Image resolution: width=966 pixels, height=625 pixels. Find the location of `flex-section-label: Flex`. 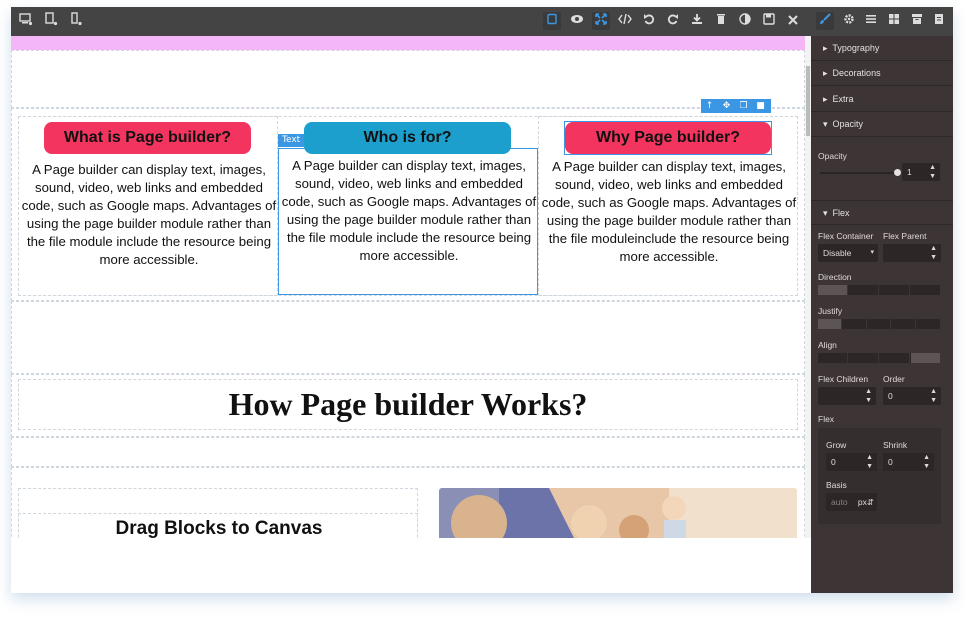

flex-section-label: Flex is located at coordinates (841, 213).